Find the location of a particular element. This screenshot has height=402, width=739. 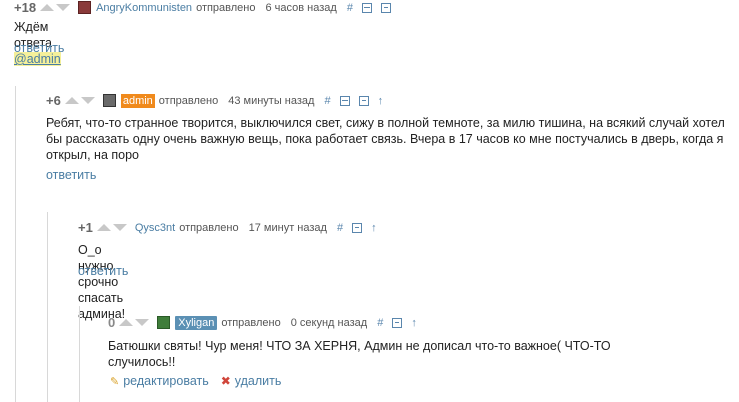

comment-time: 0 секунд назад is located at coordinates (329, 322).